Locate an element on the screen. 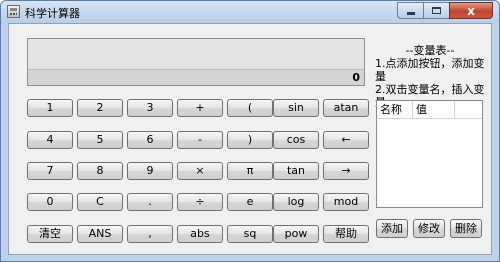  minimize-button is located at coordinates (410, 10).